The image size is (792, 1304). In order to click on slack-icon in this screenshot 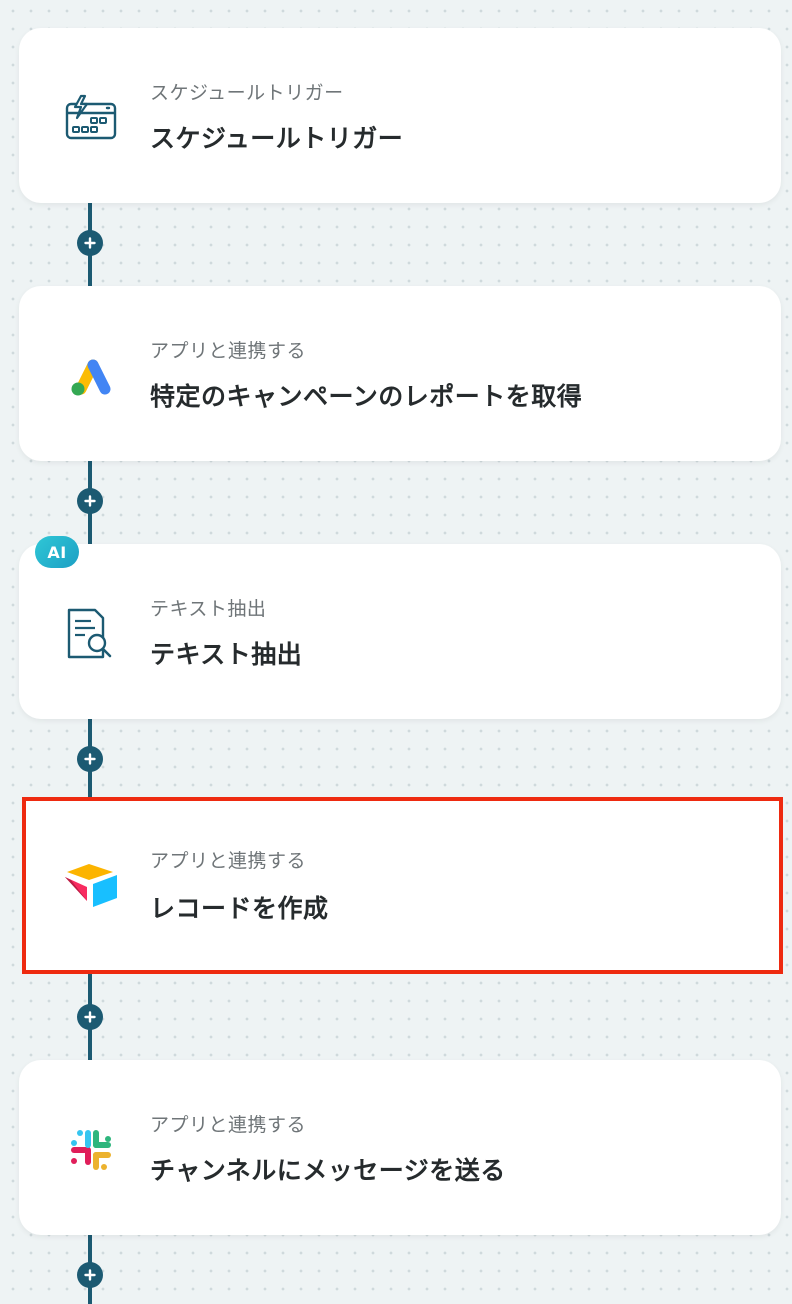, I will do `click(91, 1150)`.